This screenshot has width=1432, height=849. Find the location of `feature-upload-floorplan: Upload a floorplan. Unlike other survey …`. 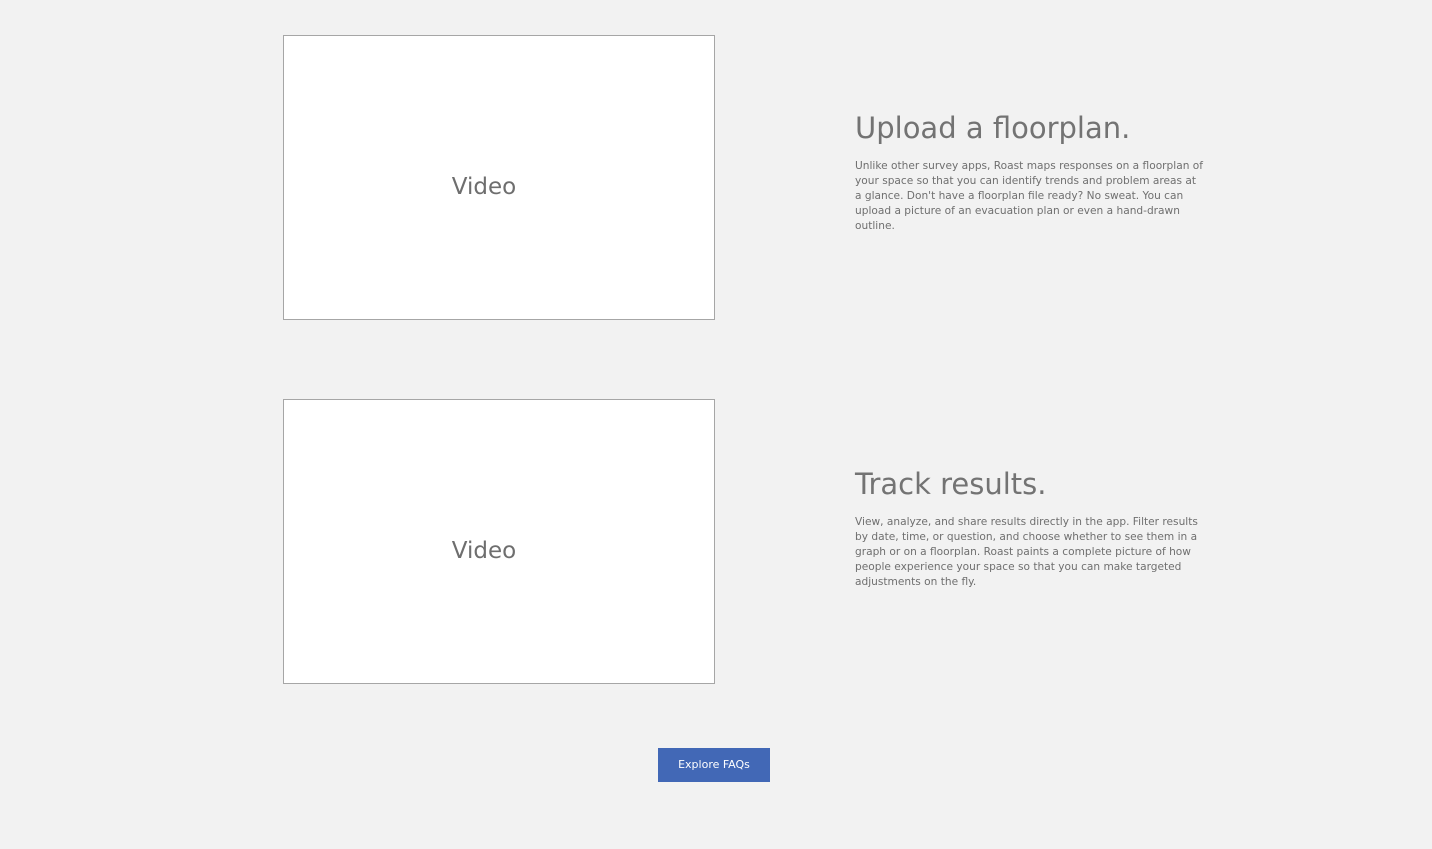

feature-upload-floorplan: Upload a floorplan. Unlike other survey … is located at coordinates (1030, 171).